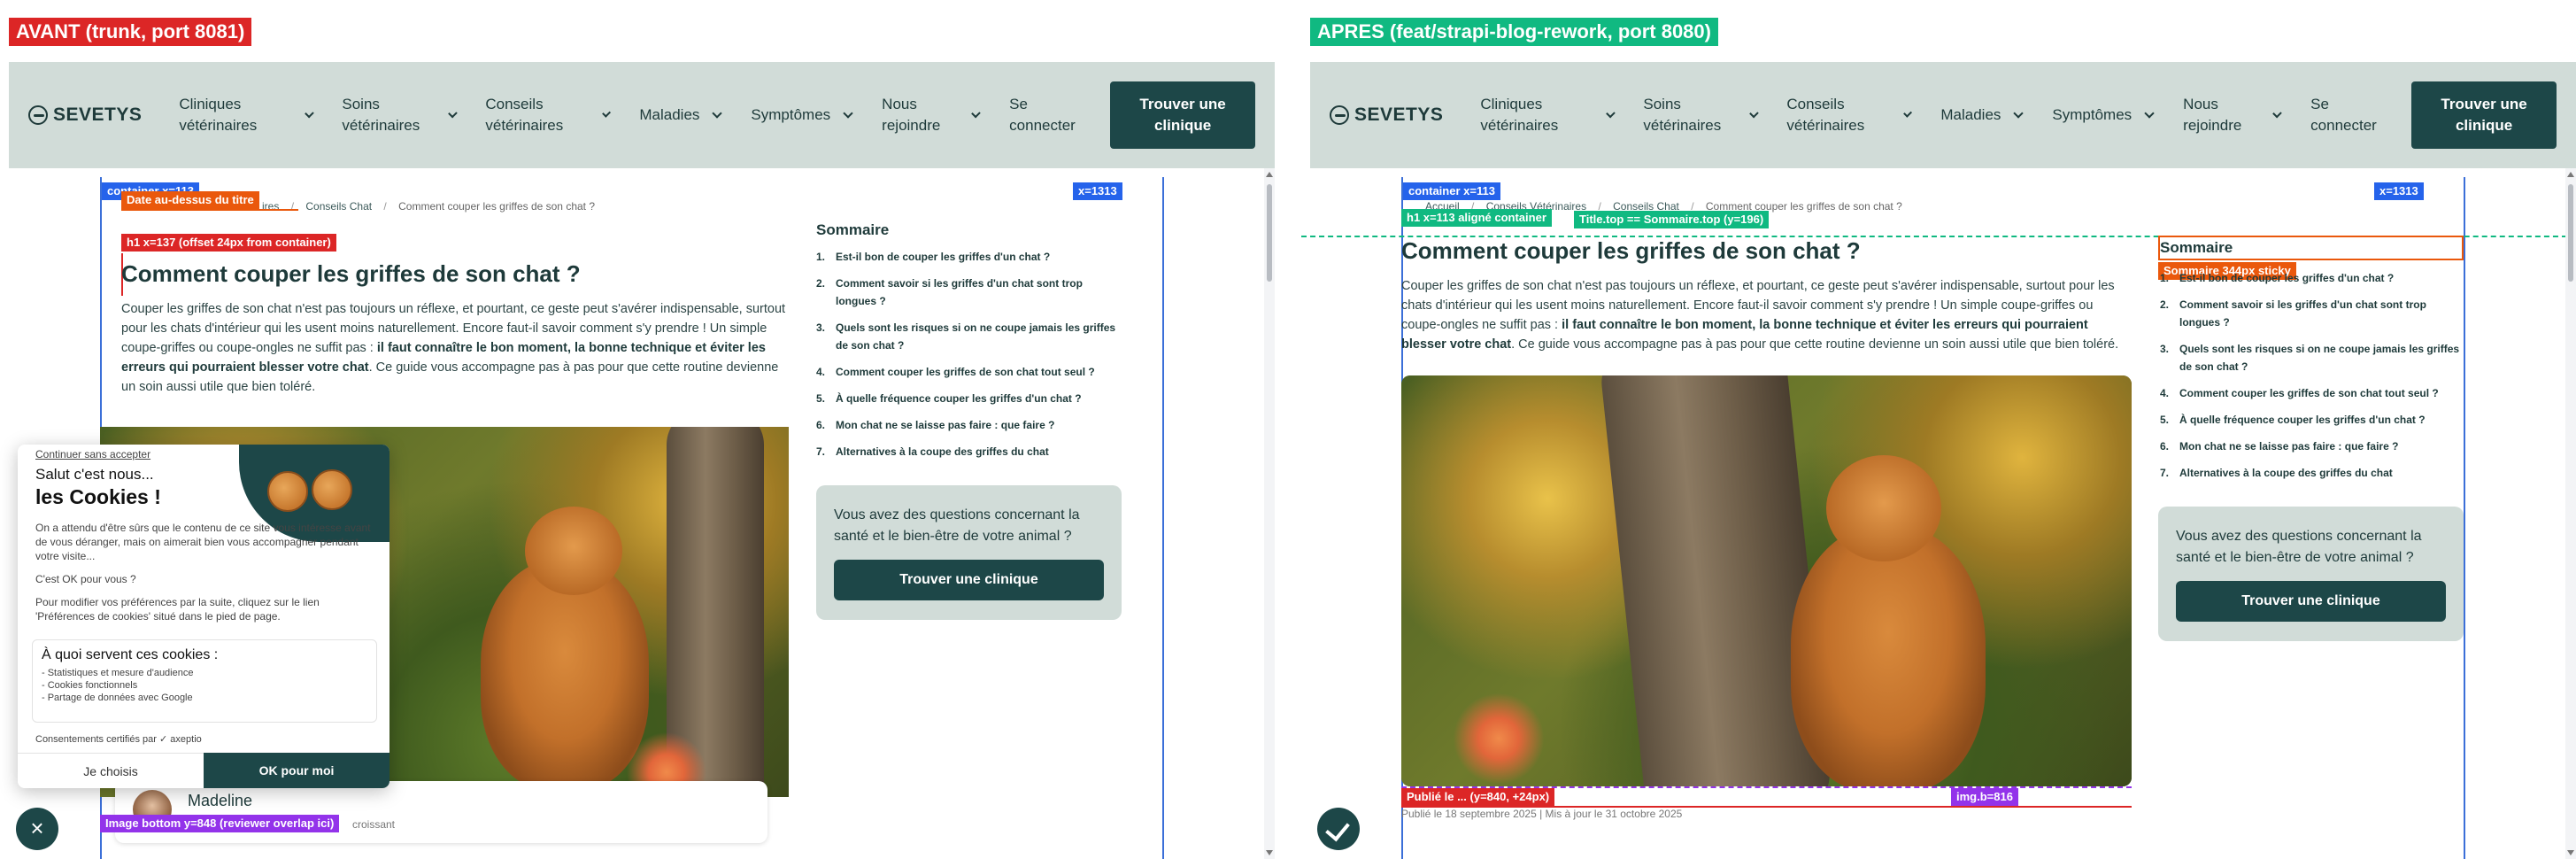 The height and width of the screenshot is (859, 2576). I want to click on annotation-title-top: Title.top == Sommaire.top (y=196), so click(1672, 219).